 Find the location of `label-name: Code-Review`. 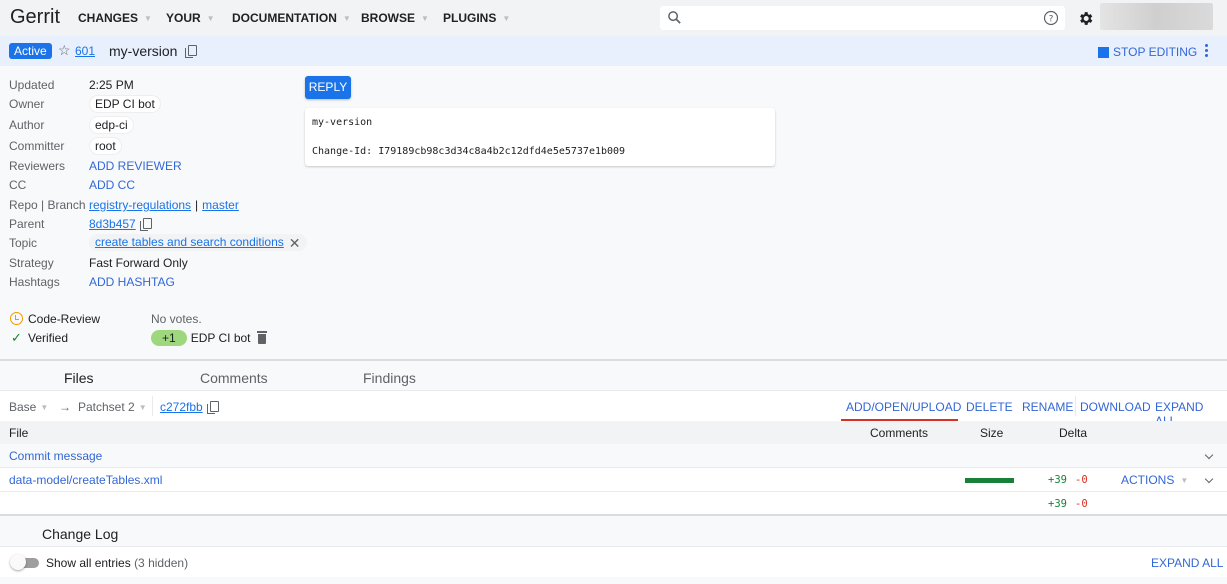

label-name: Code-Review is located at coordinates (64, 319).